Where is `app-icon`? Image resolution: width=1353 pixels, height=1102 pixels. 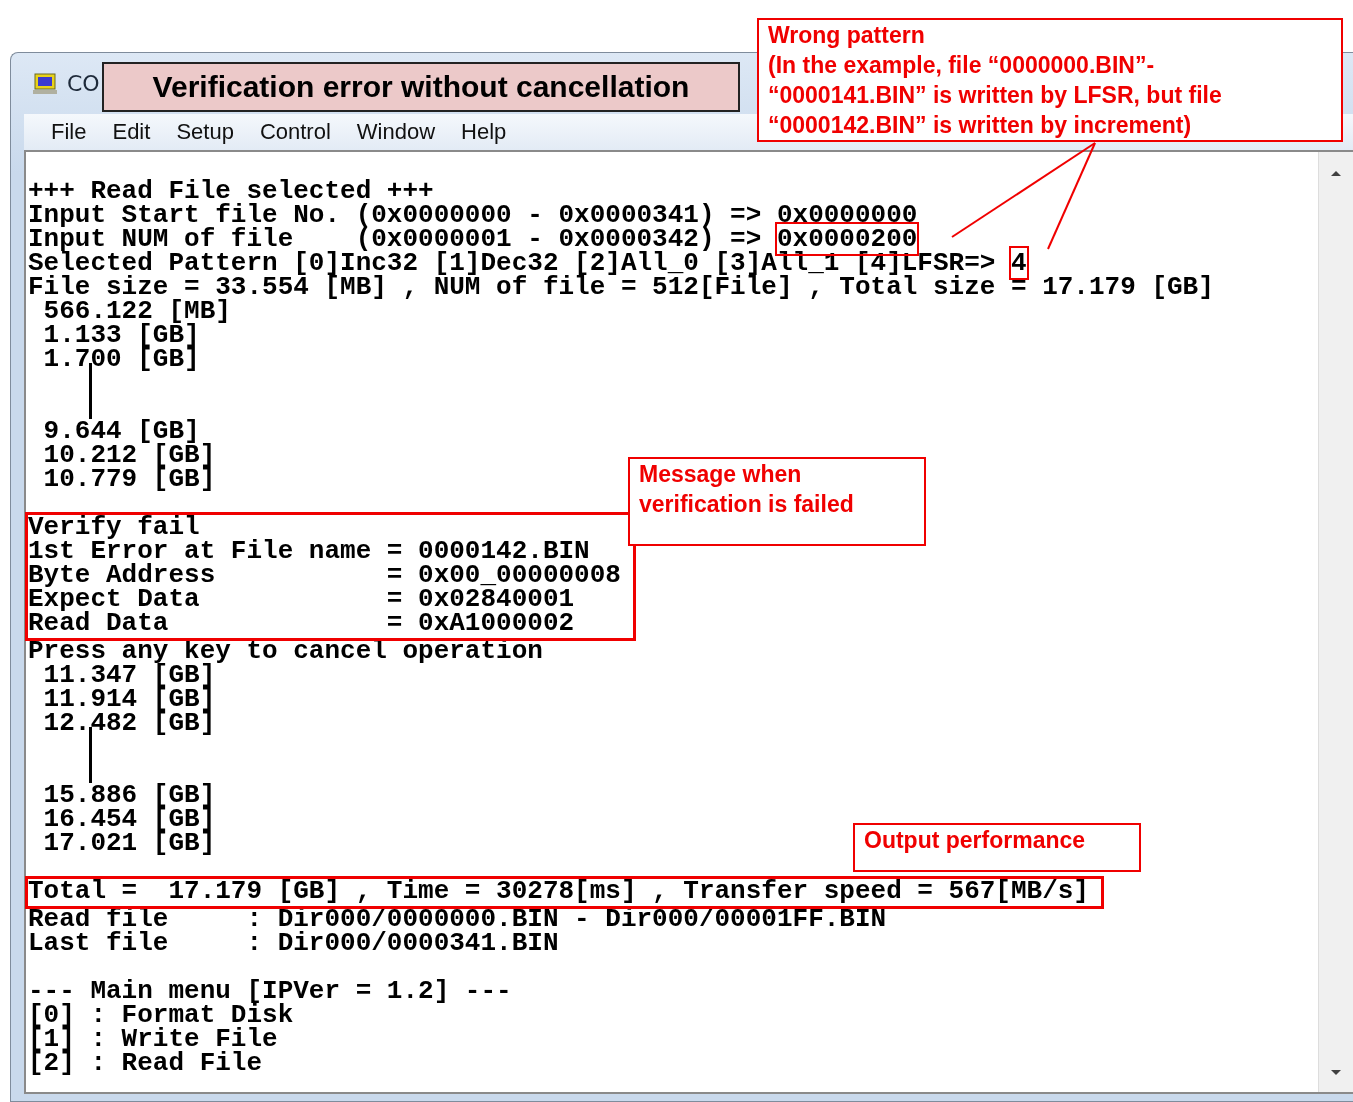
app-icon is located at coordinates (45, 83).